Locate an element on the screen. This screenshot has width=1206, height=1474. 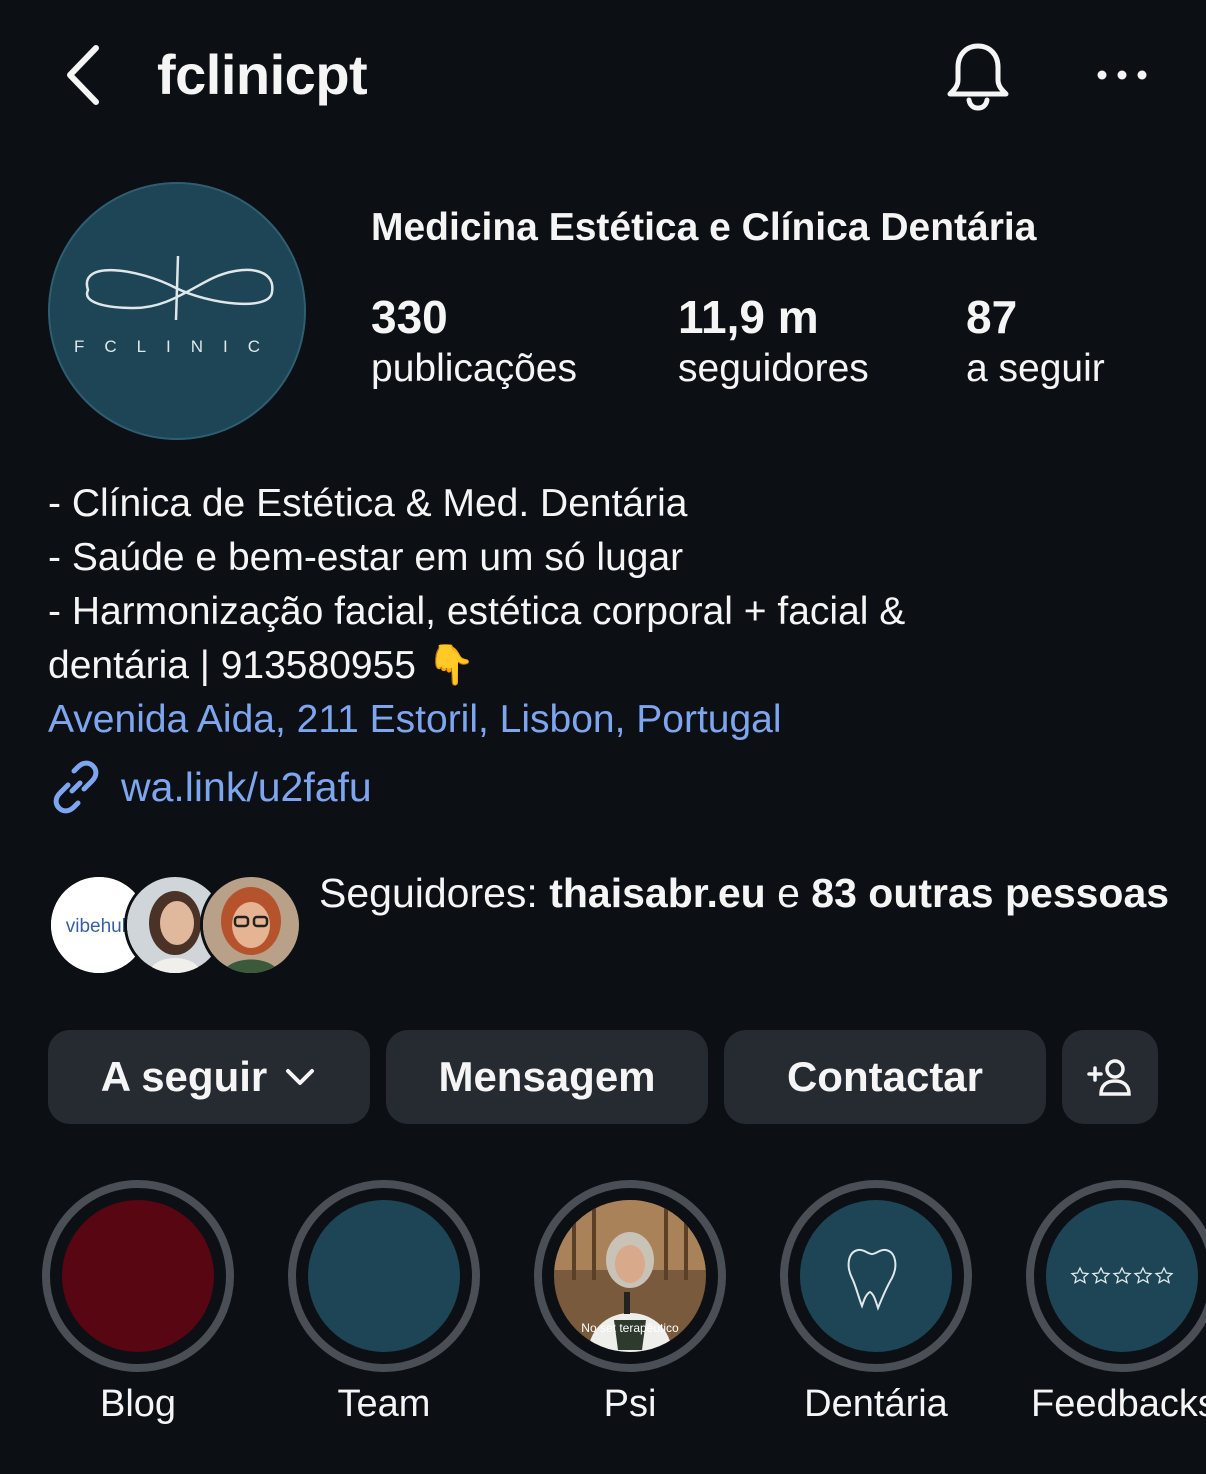
contact-button-label: Contactar is located at coordinates (885, 1076).